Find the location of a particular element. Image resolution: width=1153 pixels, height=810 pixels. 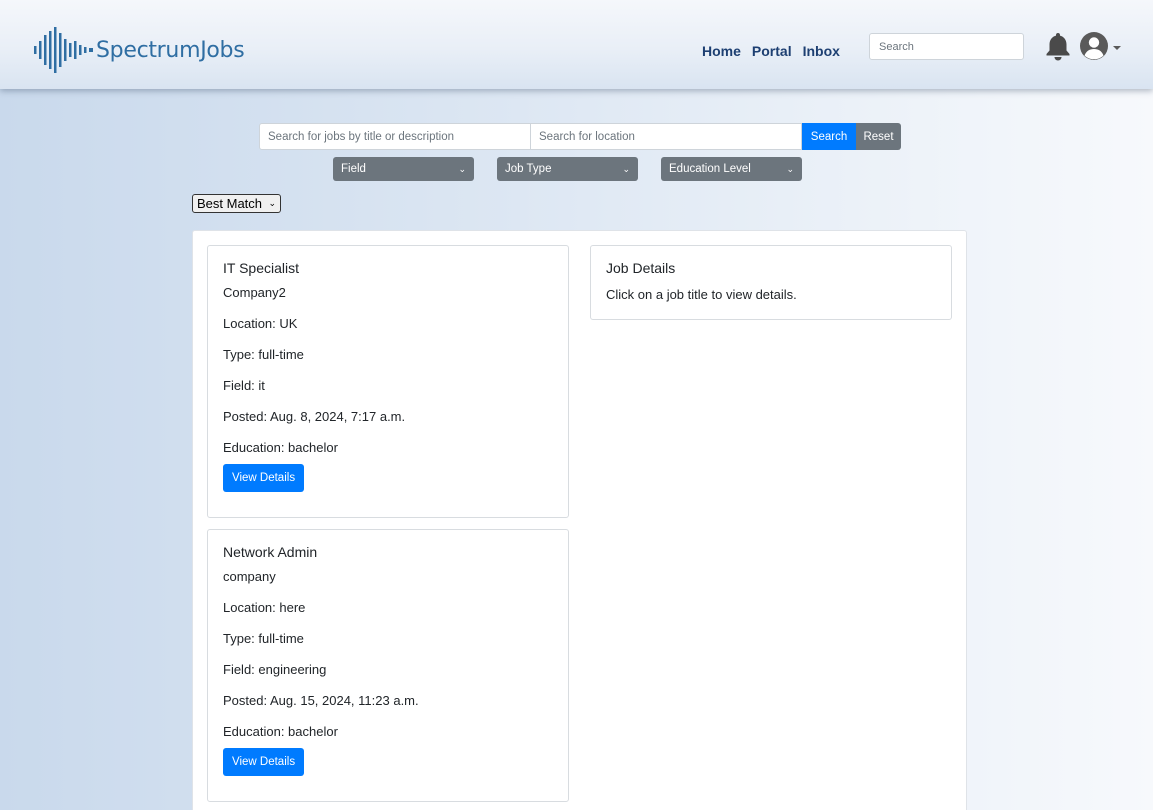

job-posted: Posted: Aug. 15, 2024, 11:23 a.m. is located at coordinates (321, 700).